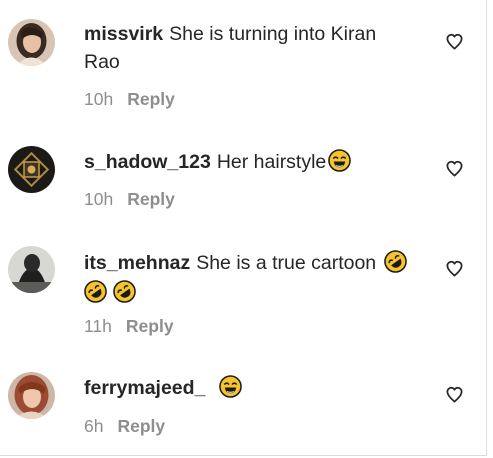 This screenshot has width=493, height=458. I want to click on comment-body: s_hadow_123 Her hairstyle, so click(249, 162).